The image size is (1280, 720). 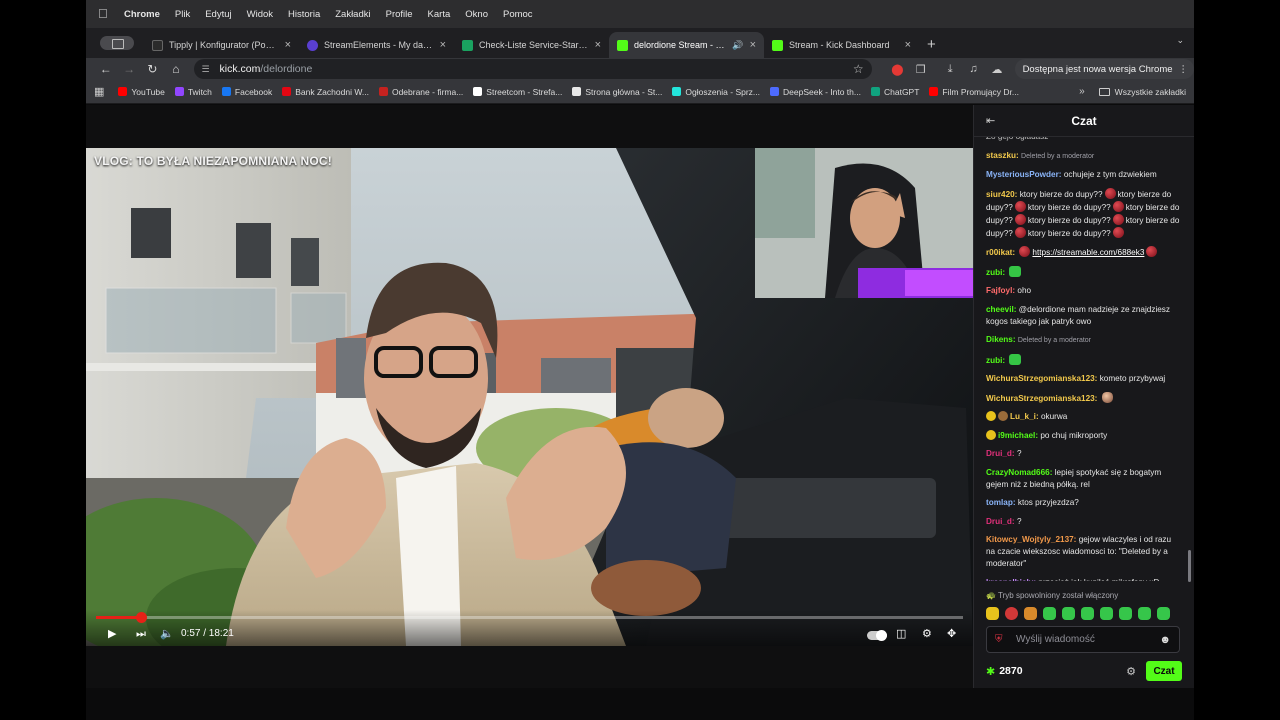 What do you see at coordinates (128, 69) in the screenshot?
I see `forward-arrow-icon: →` at bounding box center [128, 69].